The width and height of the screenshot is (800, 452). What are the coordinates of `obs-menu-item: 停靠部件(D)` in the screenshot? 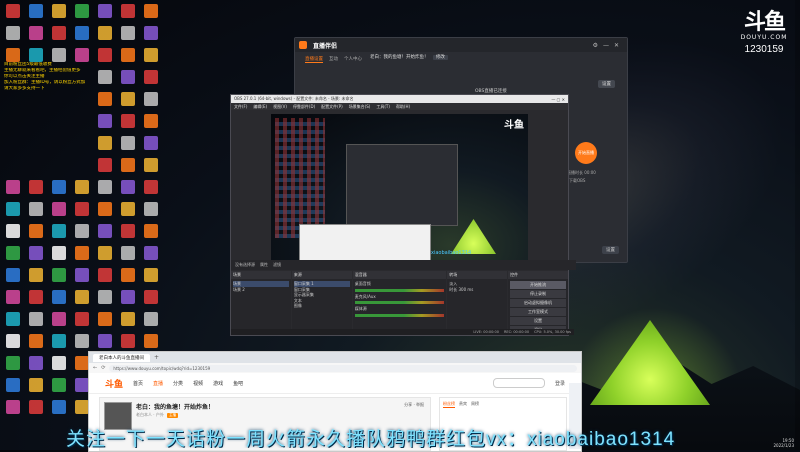 It's located at (304, 107).